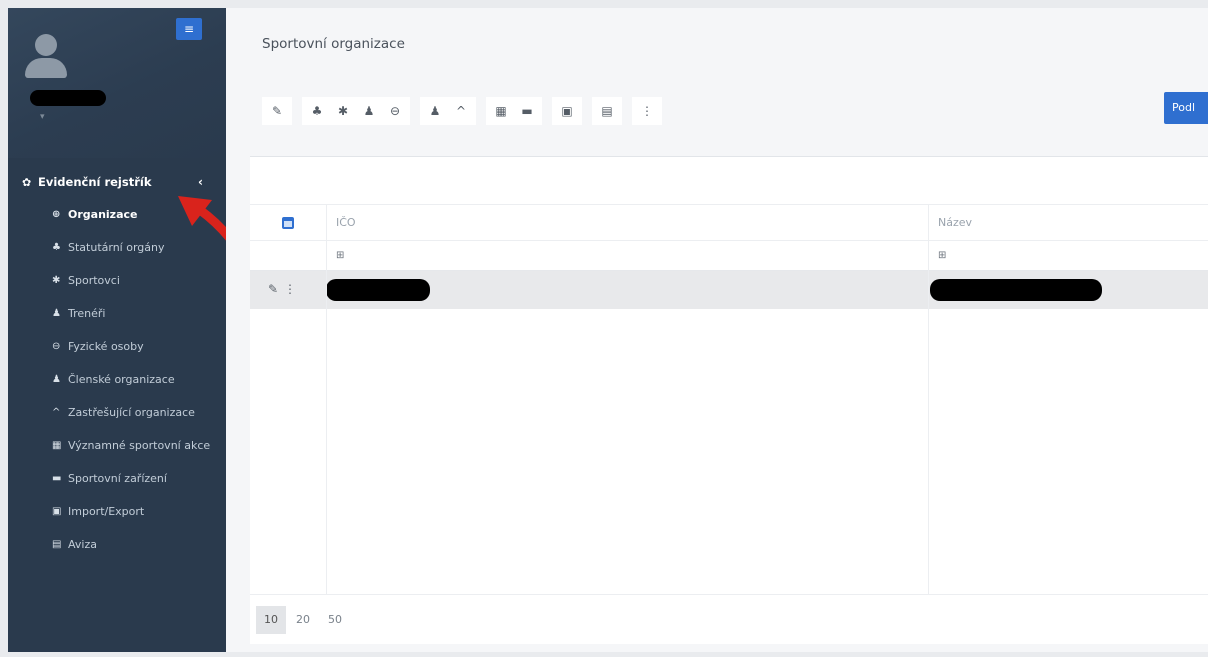  I want to click on filter-ico-icon: ⊞, so click(340, 256).